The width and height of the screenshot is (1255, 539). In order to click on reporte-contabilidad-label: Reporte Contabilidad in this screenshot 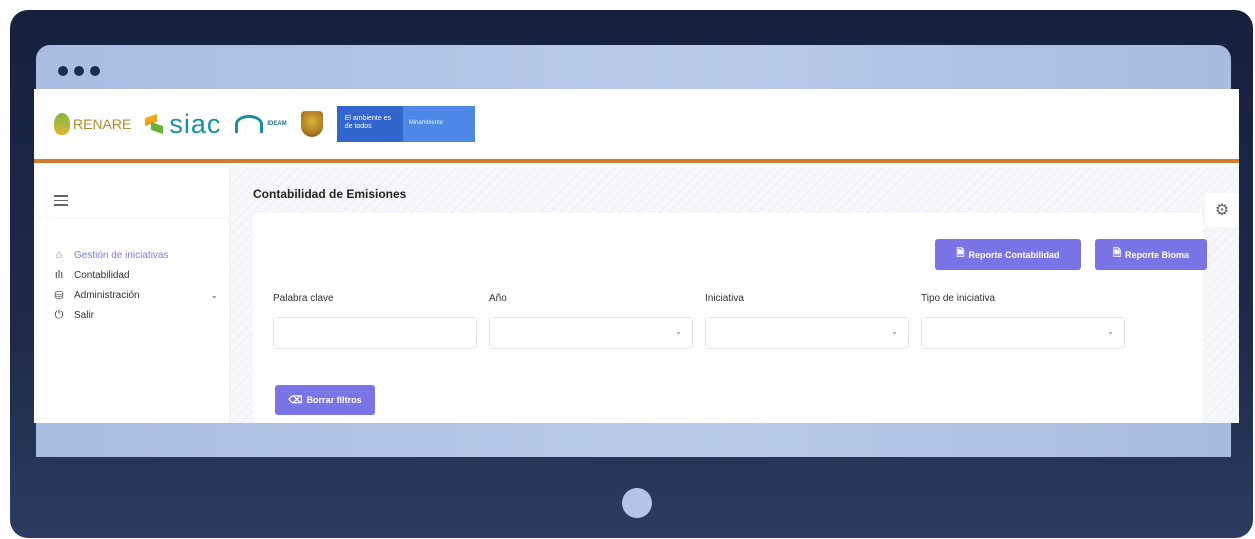, I will do `click(1014, 254)`.